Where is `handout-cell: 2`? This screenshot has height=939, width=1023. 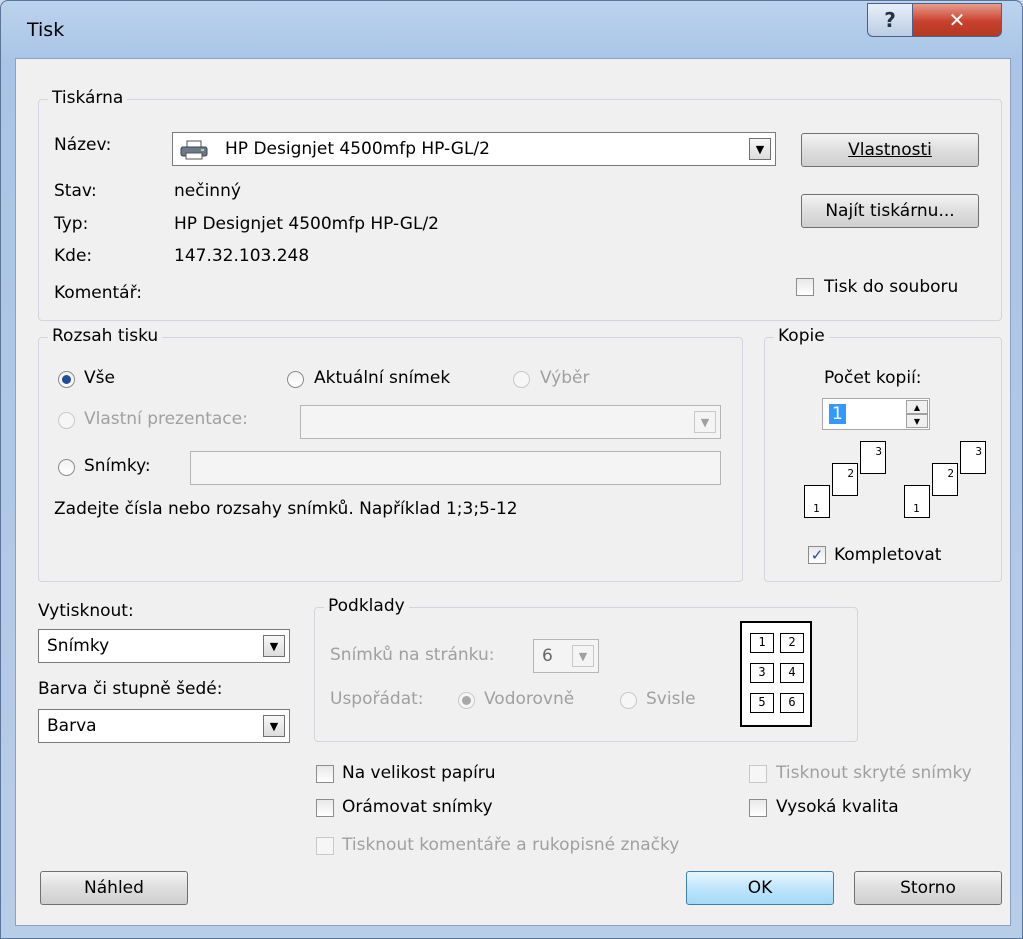
handout-cell: 2 is located at coordinates (792, 643).